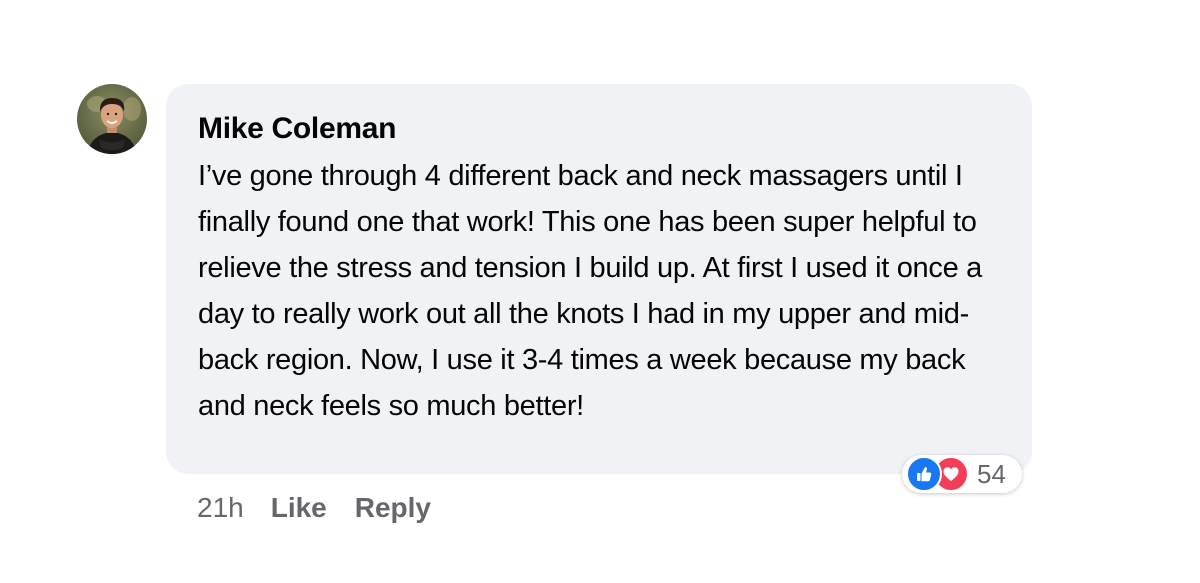 This screenshot has width=1200, height=583. Describe the element at coordinates (962, 474) in the screenshot. I see `reactions-badge: 54` at that location.